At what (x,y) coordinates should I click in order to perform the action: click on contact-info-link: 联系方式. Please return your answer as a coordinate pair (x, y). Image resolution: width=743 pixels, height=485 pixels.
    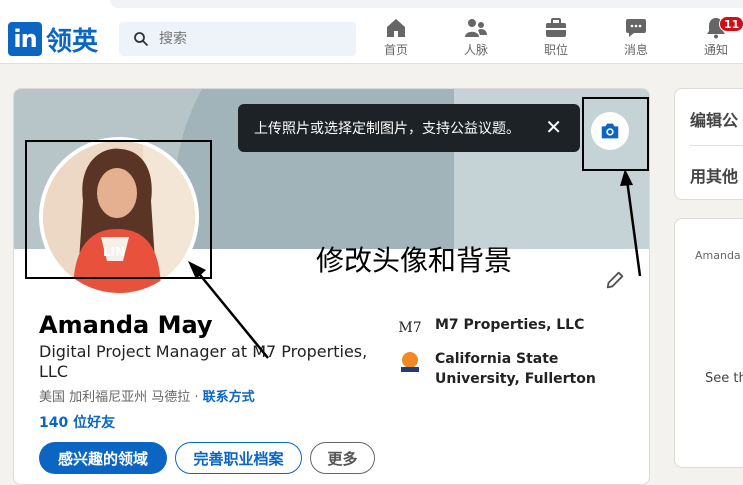
    Looking at the image, I should click on (229, 397).